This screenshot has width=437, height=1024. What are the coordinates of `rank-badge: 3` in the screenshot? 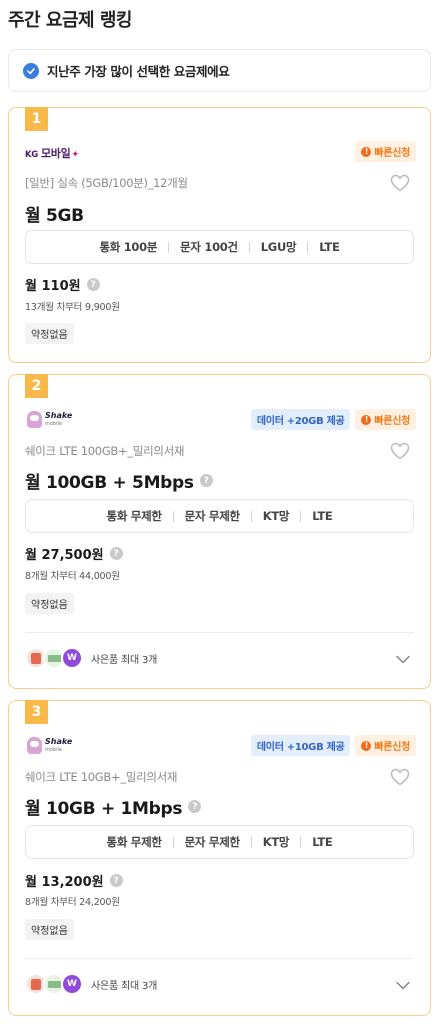 It's located at (36, 712).